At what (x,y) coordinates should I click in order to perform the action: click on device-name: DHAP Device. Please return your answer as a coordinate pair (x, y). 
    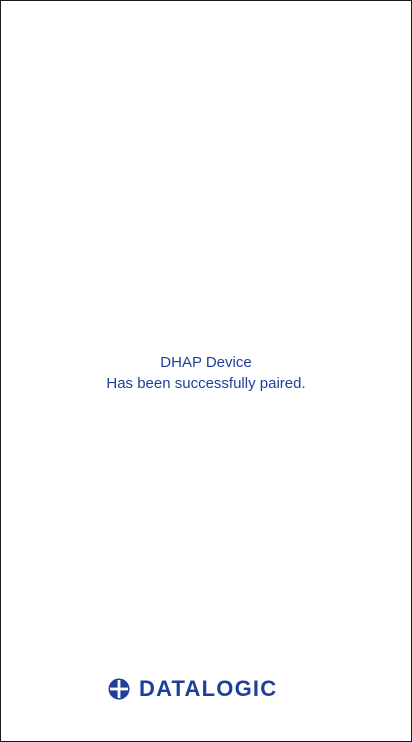
    Looking at the image, I should click on (206, 362).